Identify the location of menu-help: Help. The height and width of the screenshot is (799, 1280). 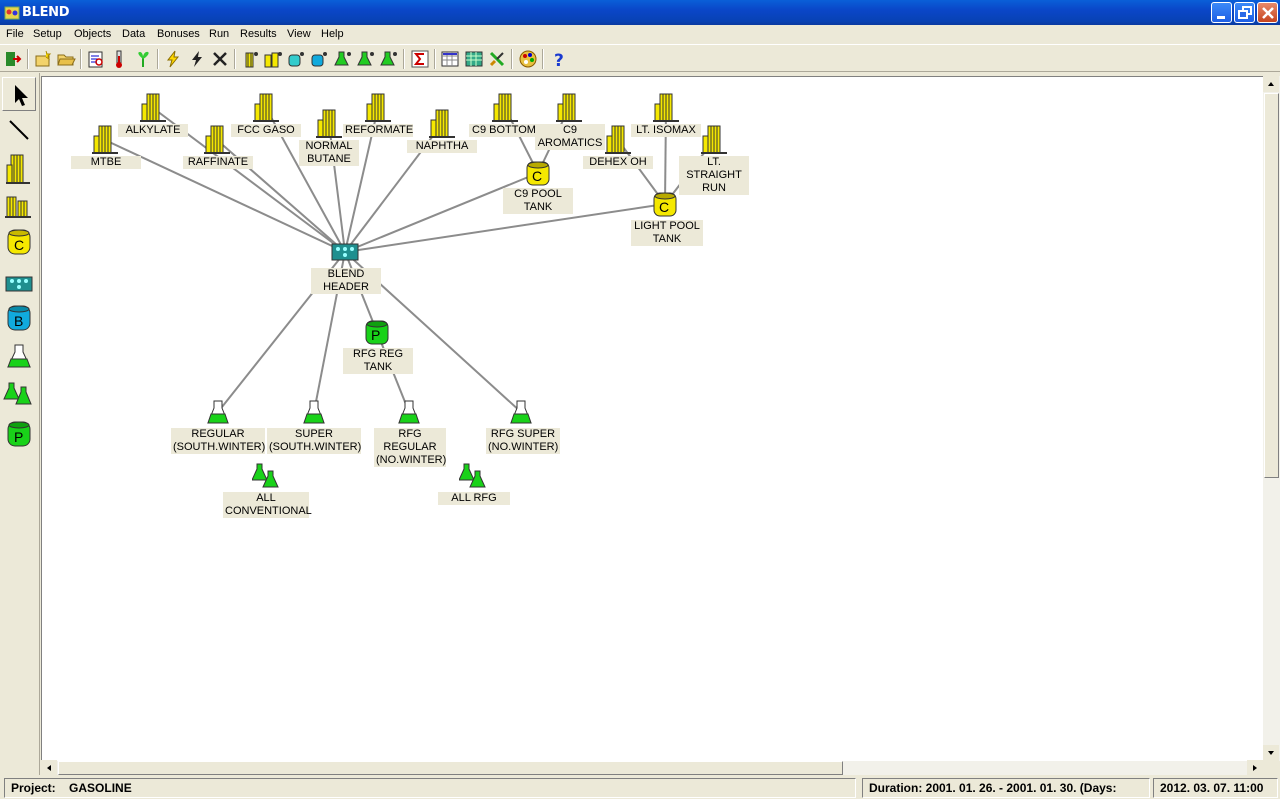
(332, 34).